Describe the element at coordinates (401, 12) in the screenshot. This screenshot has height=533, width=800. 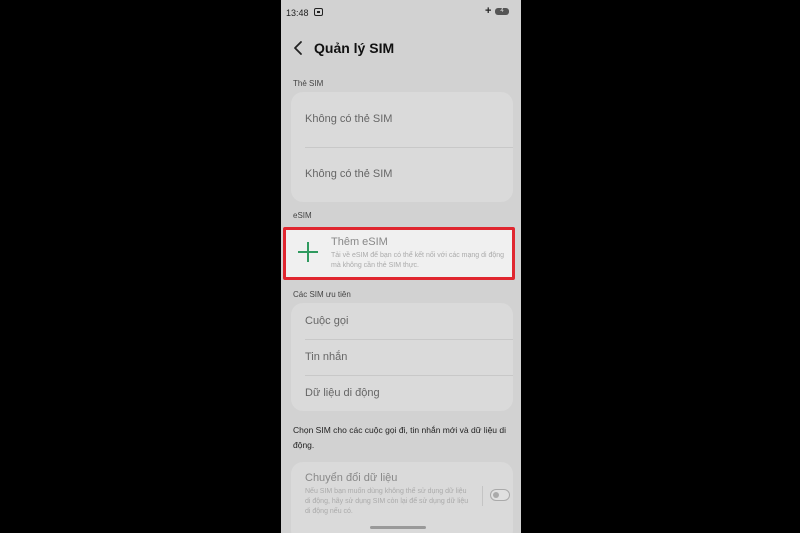
I see `status-bar: 13:48 + 4` at that location.